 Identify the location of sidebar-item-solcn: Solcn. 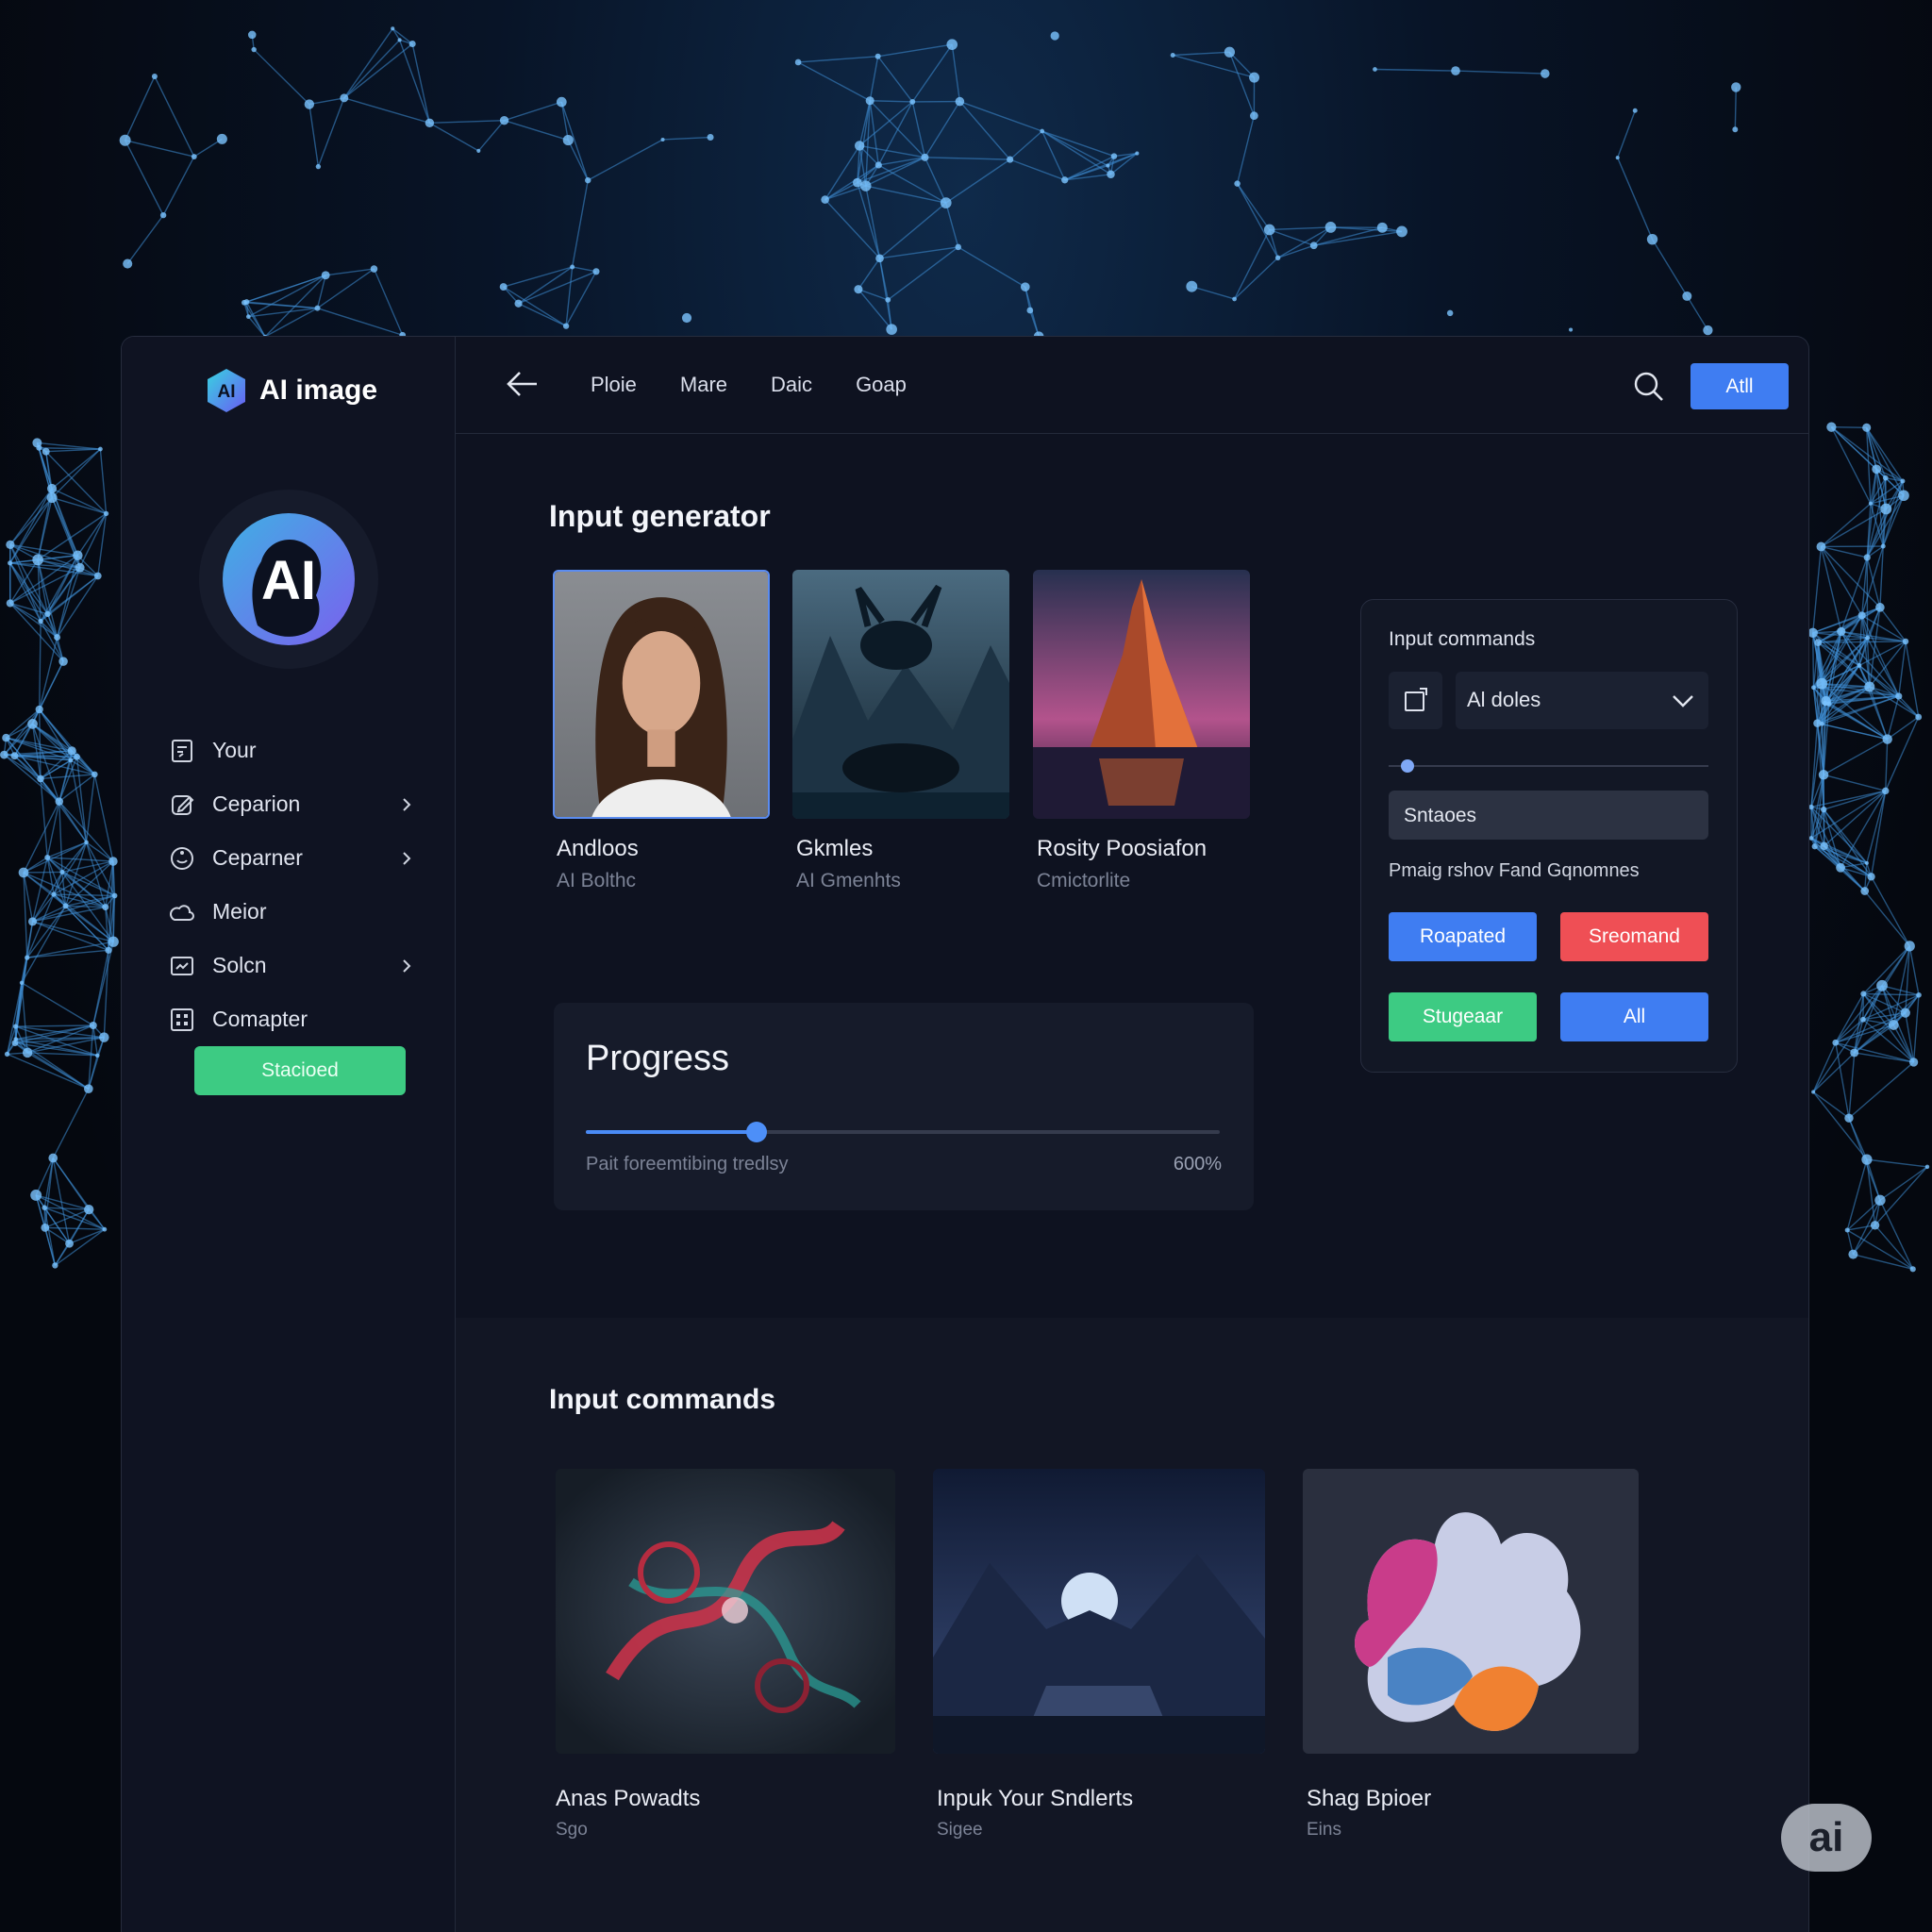
(291, 965).